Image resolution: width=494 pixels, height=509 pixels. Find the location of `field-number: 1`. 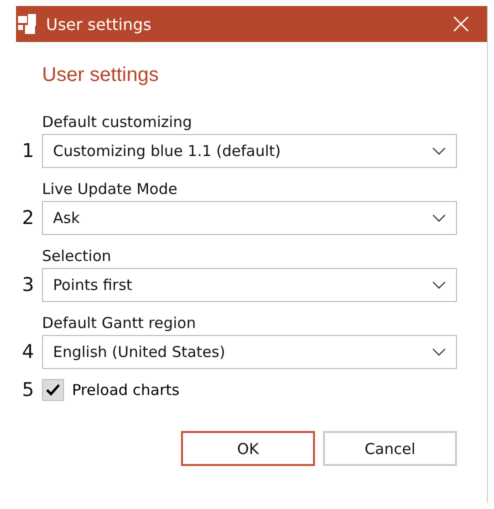

field-number: 1 is located at coordinates (29, 151).